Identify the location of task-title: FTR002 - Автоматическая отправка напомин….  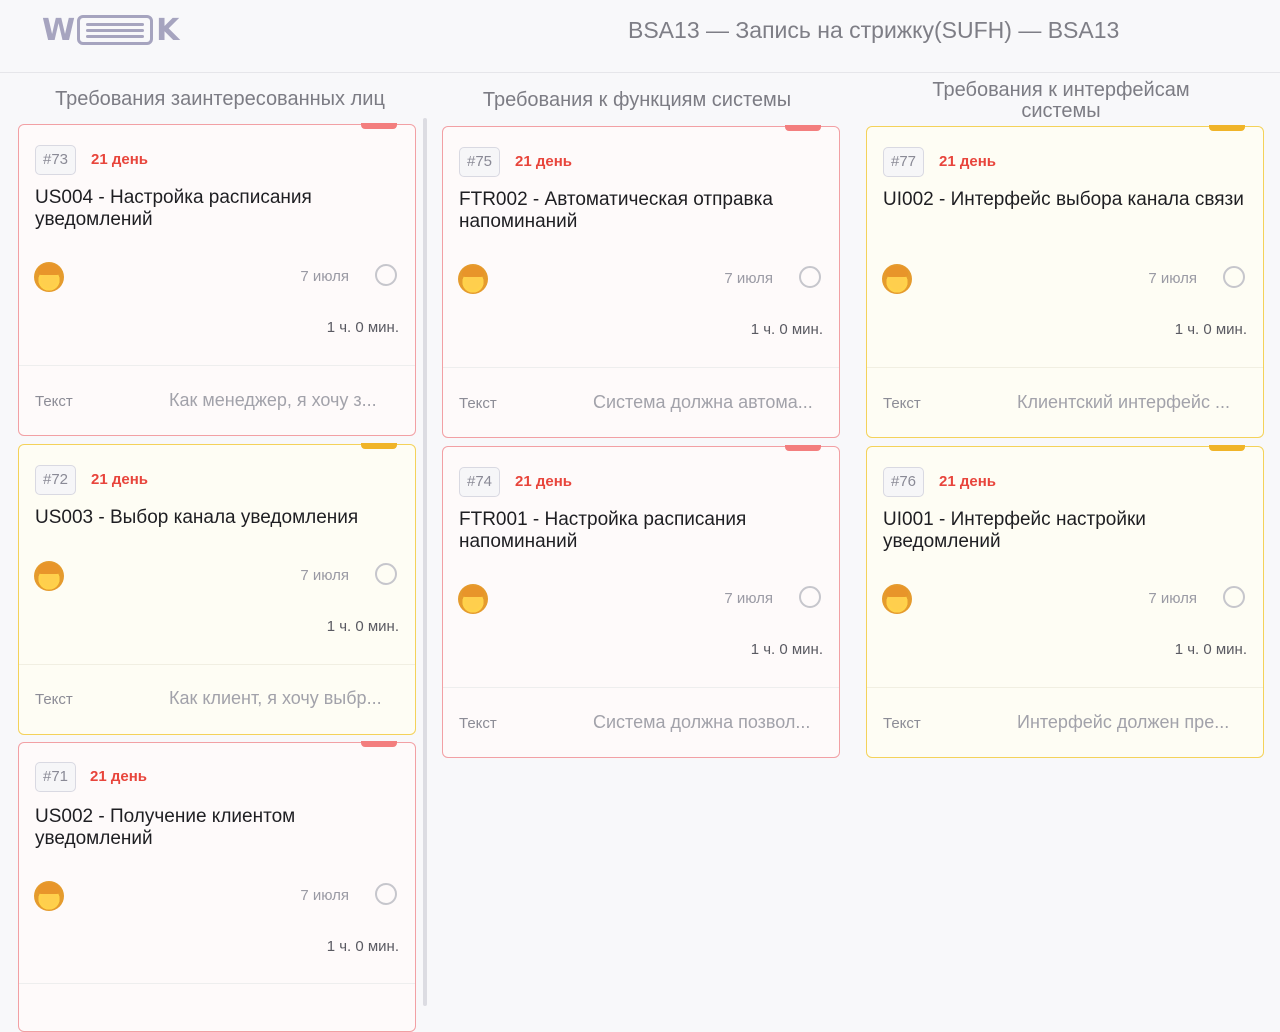
(642, 211).